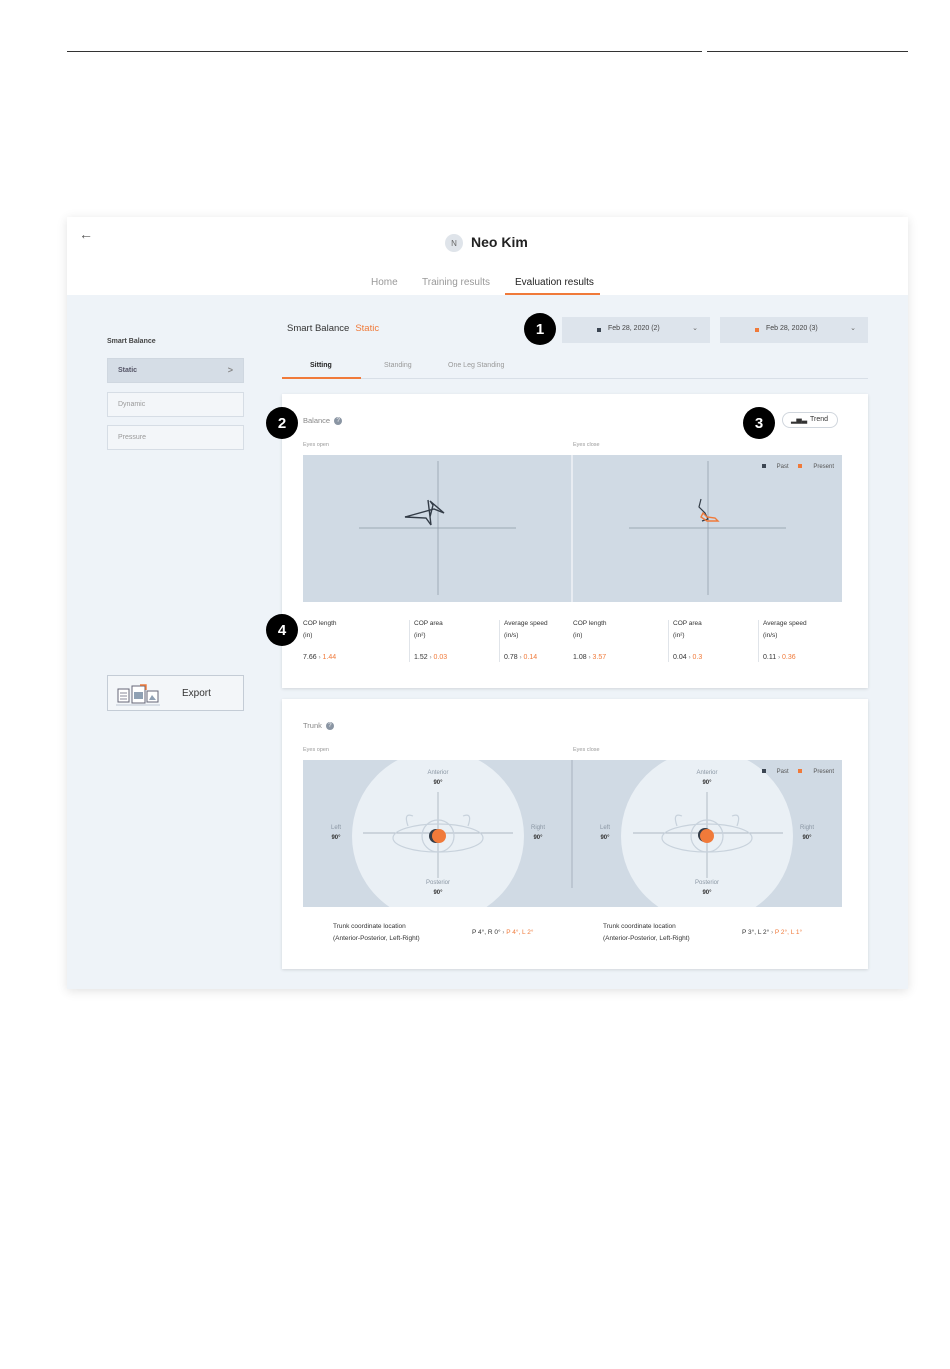 The width and height of the screenshot is (950, 1369). What do you see at coordinates (175, 370) in the screenshot?
I see `sidebar-item-static: Static >` at bounding box center [175, 370].